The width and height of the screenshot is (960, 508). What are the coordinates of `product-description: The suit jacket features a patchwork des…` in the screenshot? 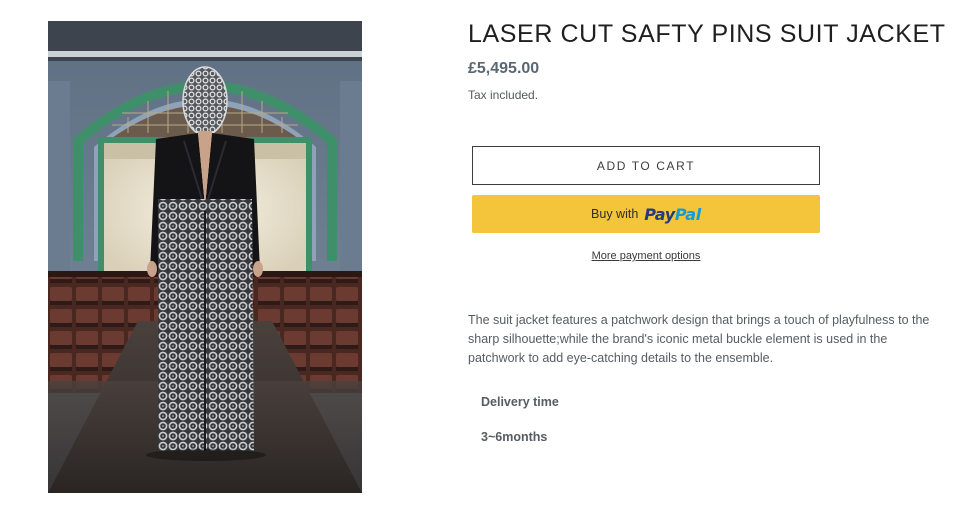 It's located at (699, 339).